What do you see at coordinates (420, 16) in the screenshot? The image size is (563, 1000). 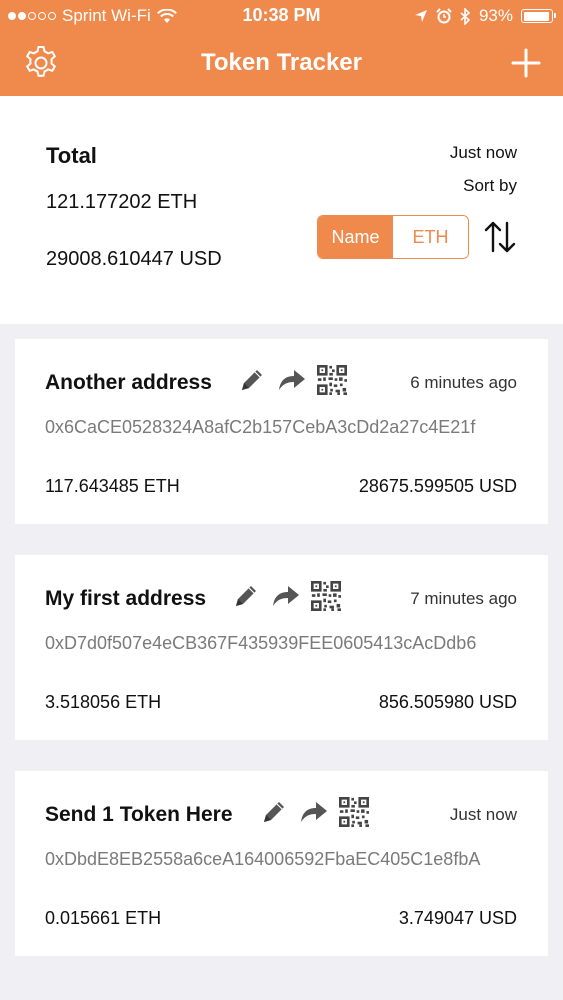 I see `location-icon` at bounding box center [420, 16].